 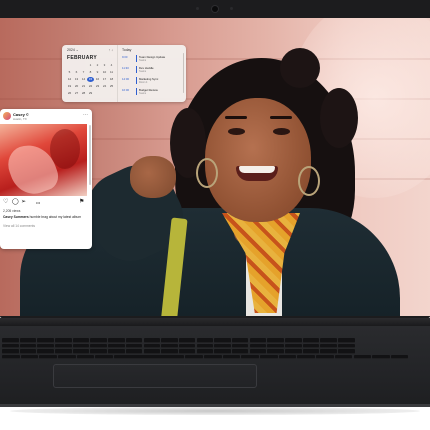 What do you see at coordinates (111, 79) in the screenshot?
I see `calendar-day: 18` at bounding box center [111, 79].